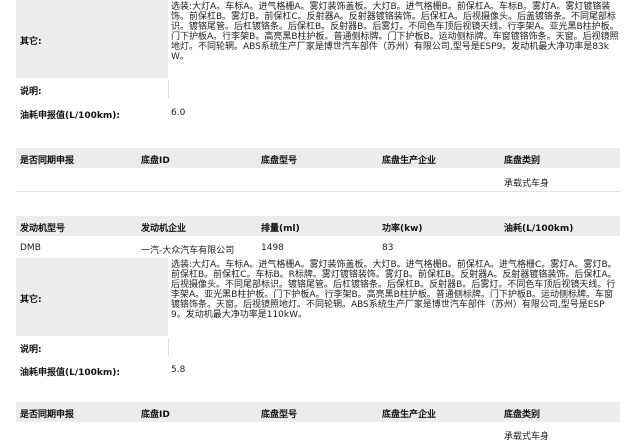 The height and width of the screenshot is (442, 640). Describe the element at coordinates (318, 181) in the screenshot. I see `chassis-value-row-1: 承载式车身` at that location.